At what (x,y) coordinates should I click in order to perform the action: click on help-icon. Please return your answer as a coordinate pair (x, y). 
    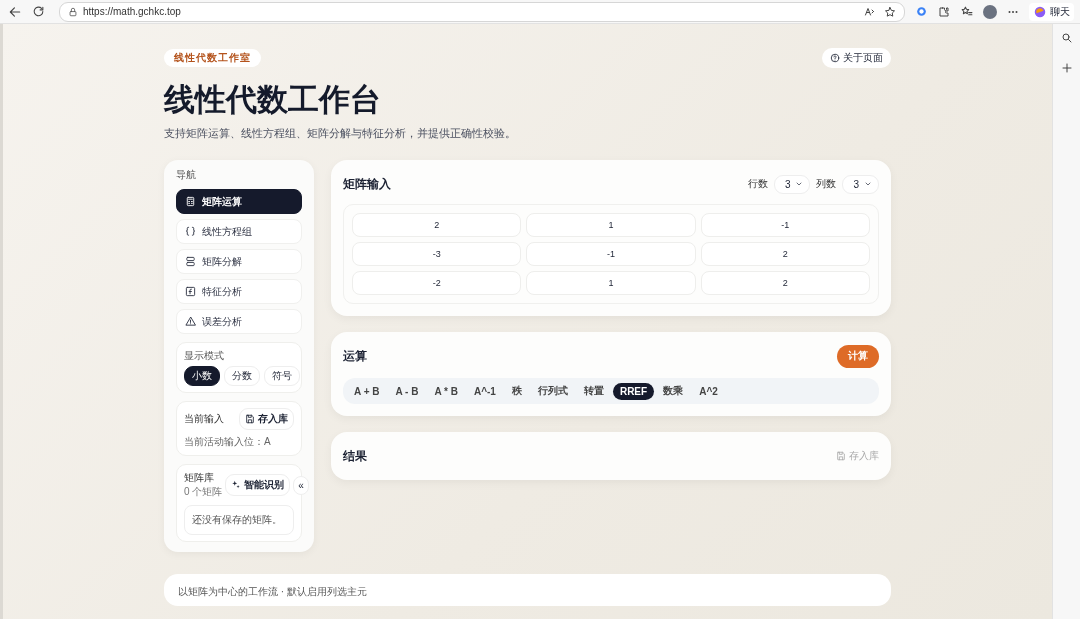
    Looking at the image, I should click on (835, 58).